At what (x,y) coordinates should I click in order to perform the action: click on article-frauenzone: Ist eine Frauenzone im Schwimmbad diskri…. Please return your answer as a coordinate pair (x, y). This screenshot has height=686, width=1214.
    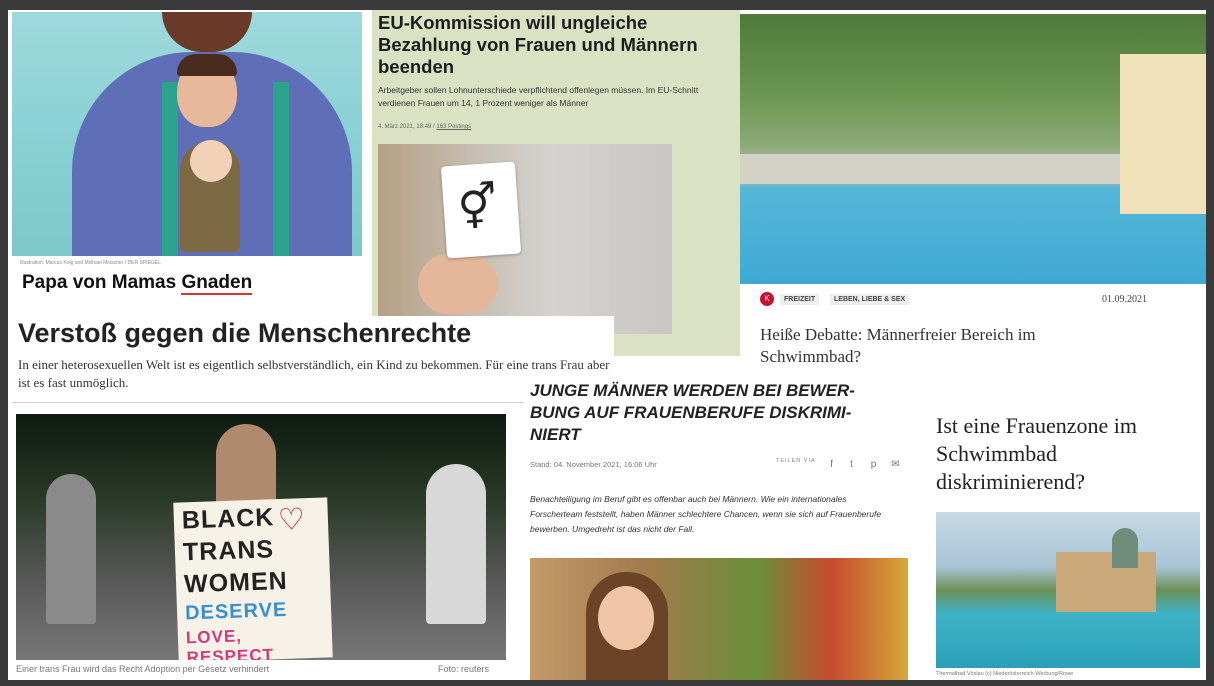
    Looking at the image, I should click on (1067, 542).